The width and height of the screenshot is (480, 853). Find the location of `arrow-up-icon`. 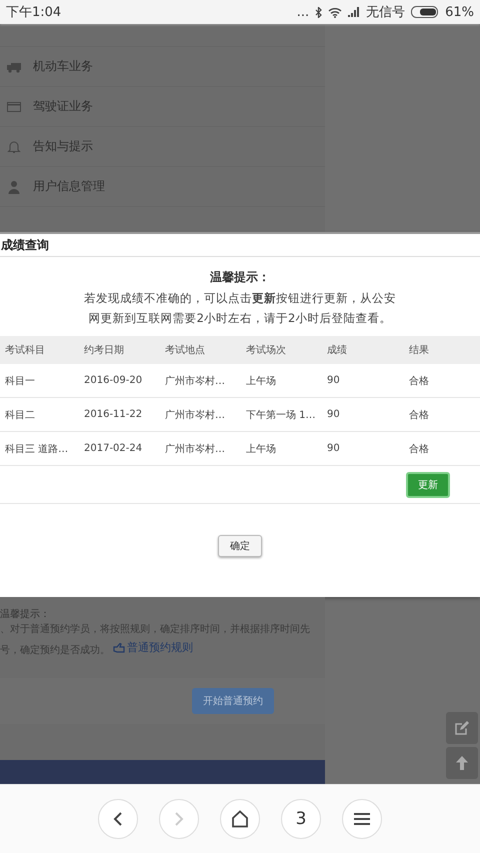

arrow-up-icon is located at coordinates (462, 763).